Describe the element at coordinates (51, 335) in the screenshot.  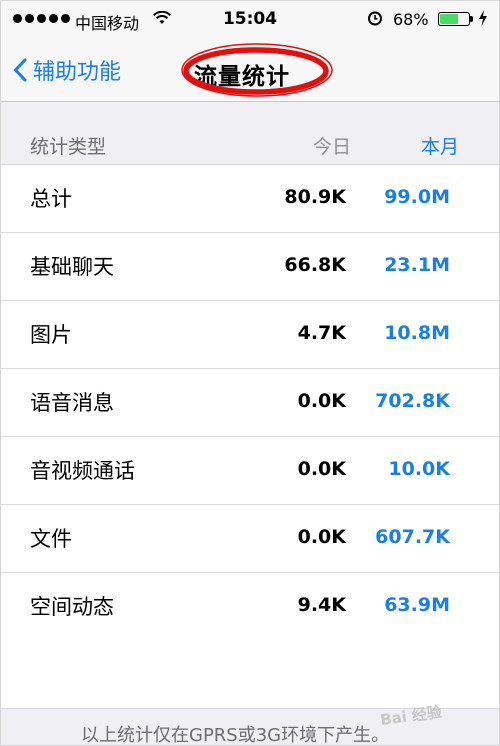
I see `row-name: 图片` at that location.